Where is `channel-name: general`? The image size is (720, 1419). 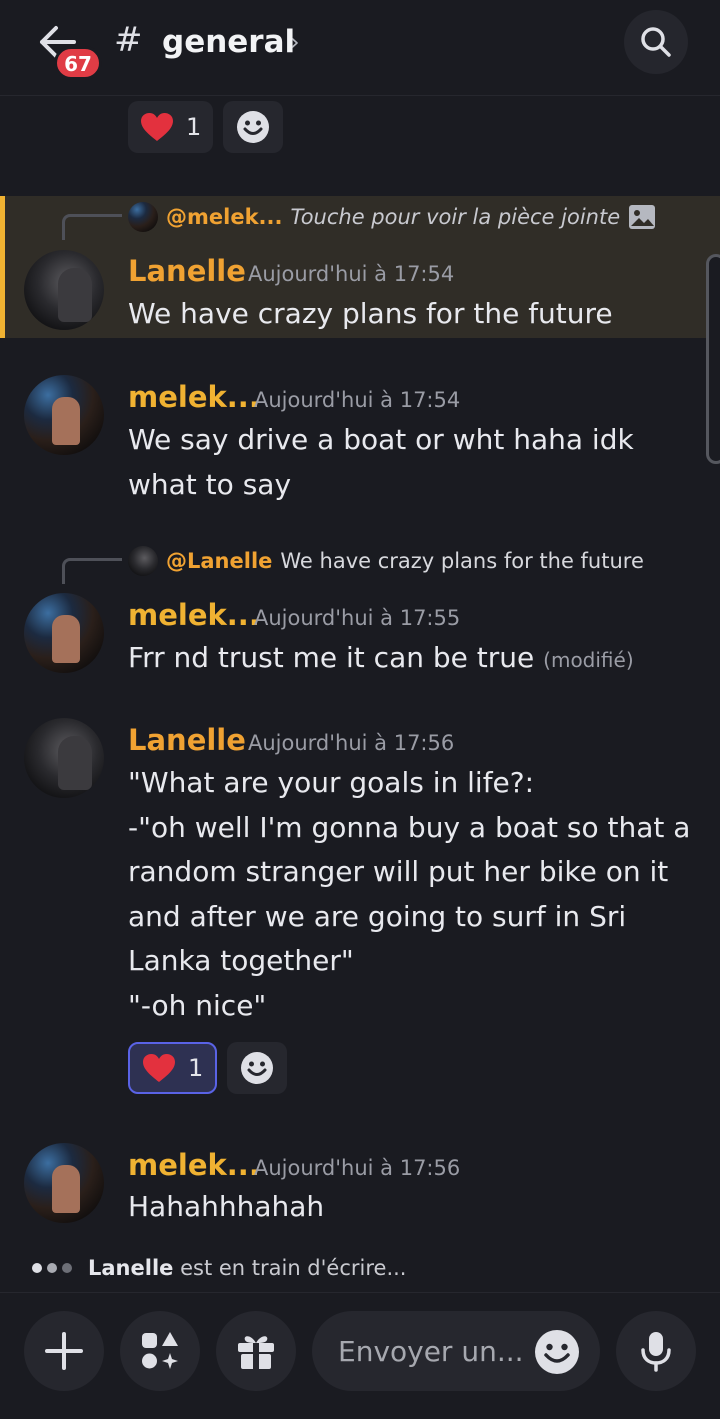 channel-name: general is located at coordinates (228, 42).